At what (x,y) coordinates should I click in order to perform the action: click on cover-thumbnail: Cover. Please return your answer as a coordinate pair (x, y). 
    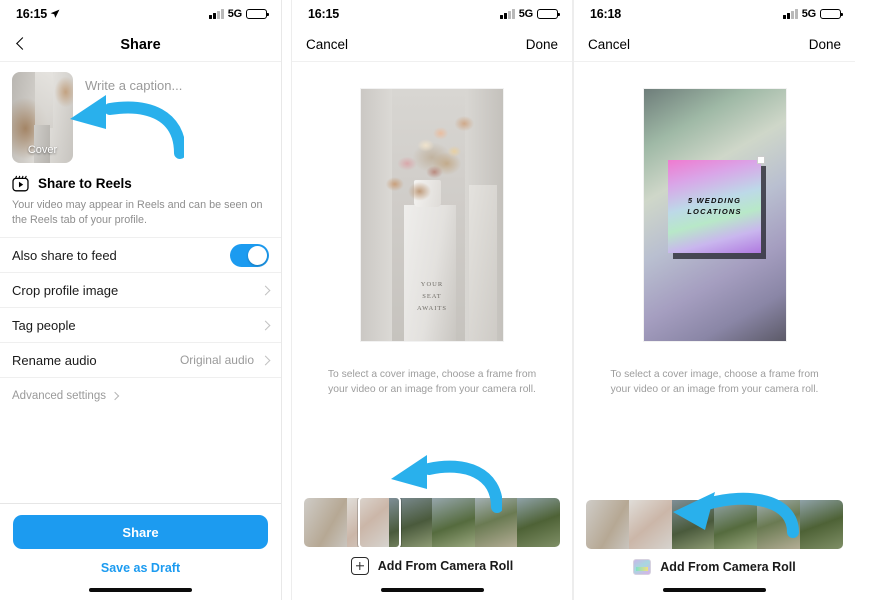
    Looking at the image, I should click on (42, 117).